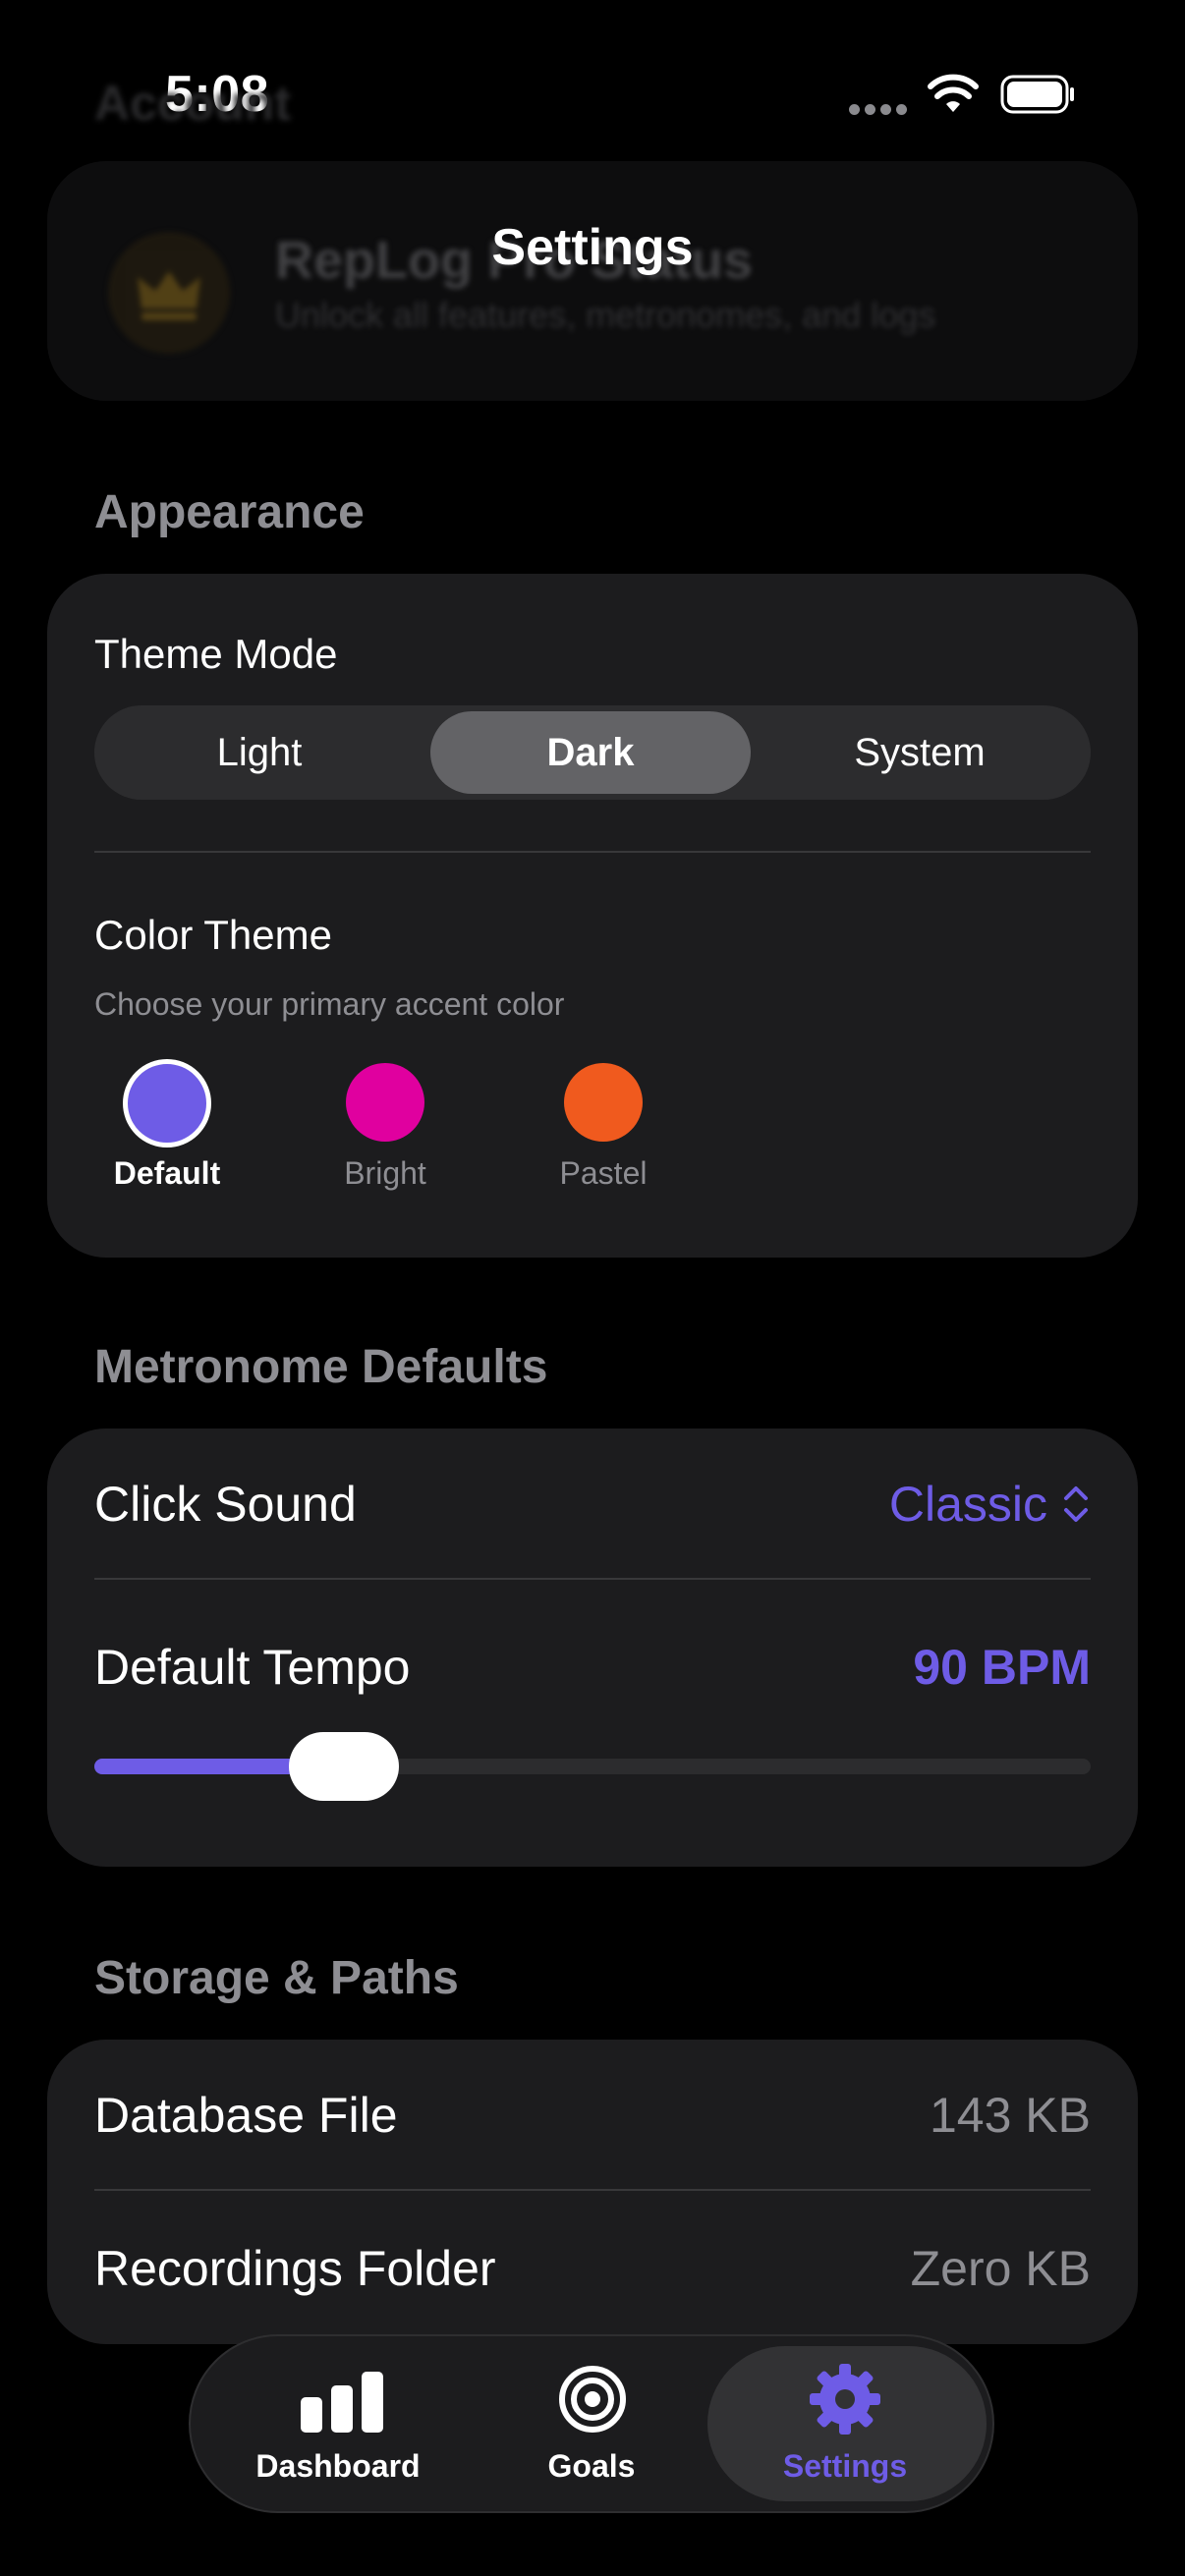 This screenshot has height=2576, width=1185. I want to click on database-file-size: 143 KB, so click(1010, 2115).